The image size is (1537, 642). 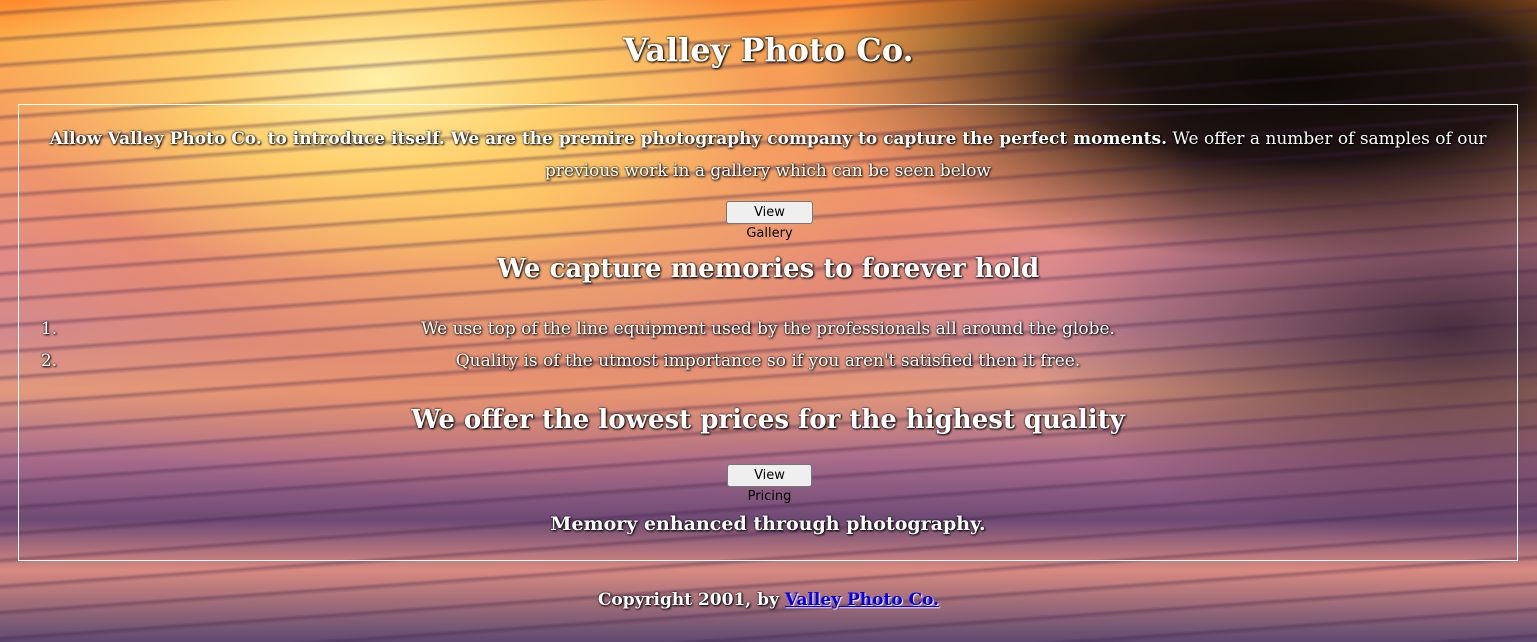 What do you see at coordinates (768, 524) in the screenshot?
I see `tagline: Memory enhanced through photography.` at bounding box center [768, 524].